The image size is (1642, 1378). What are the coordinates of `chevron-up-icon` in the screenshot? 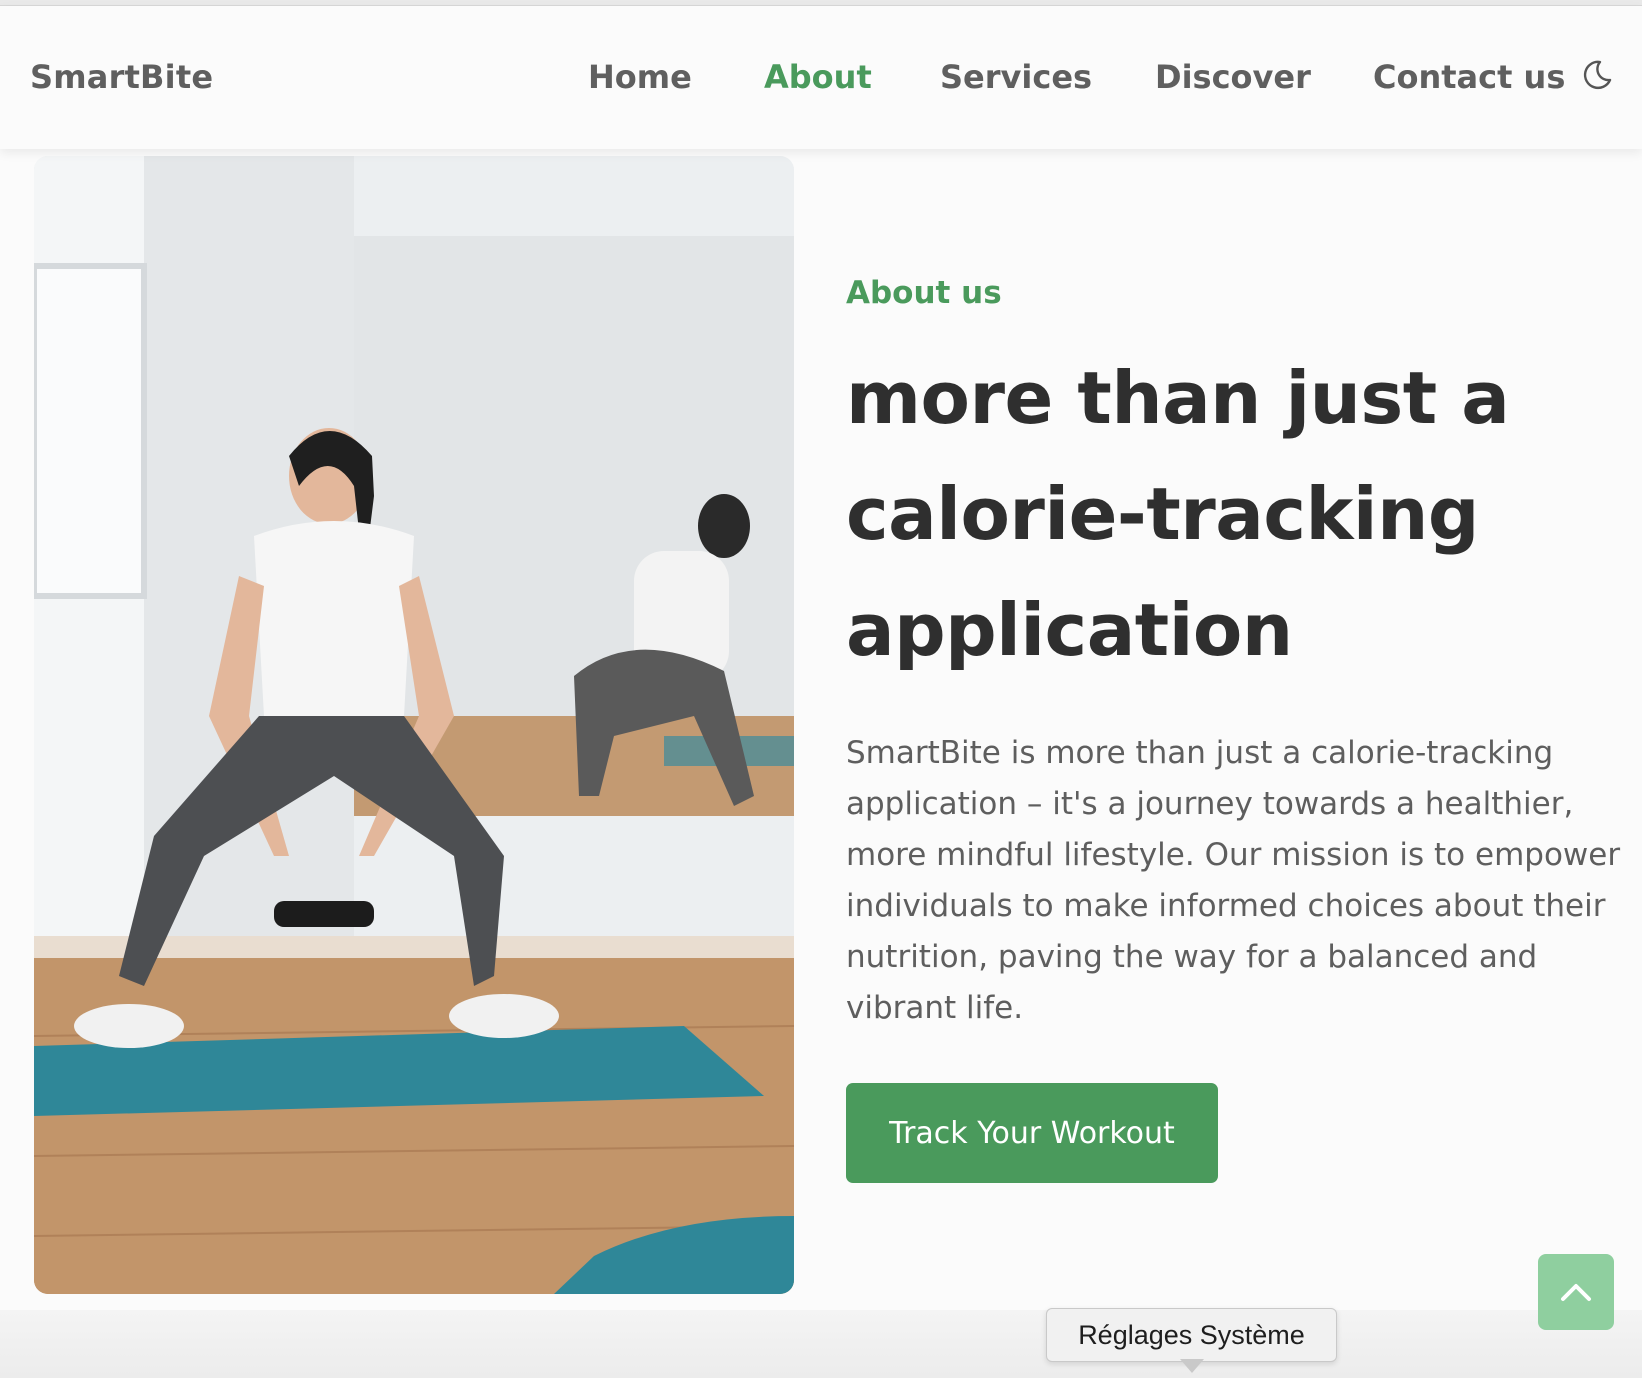 It's located at (1576, 1292).